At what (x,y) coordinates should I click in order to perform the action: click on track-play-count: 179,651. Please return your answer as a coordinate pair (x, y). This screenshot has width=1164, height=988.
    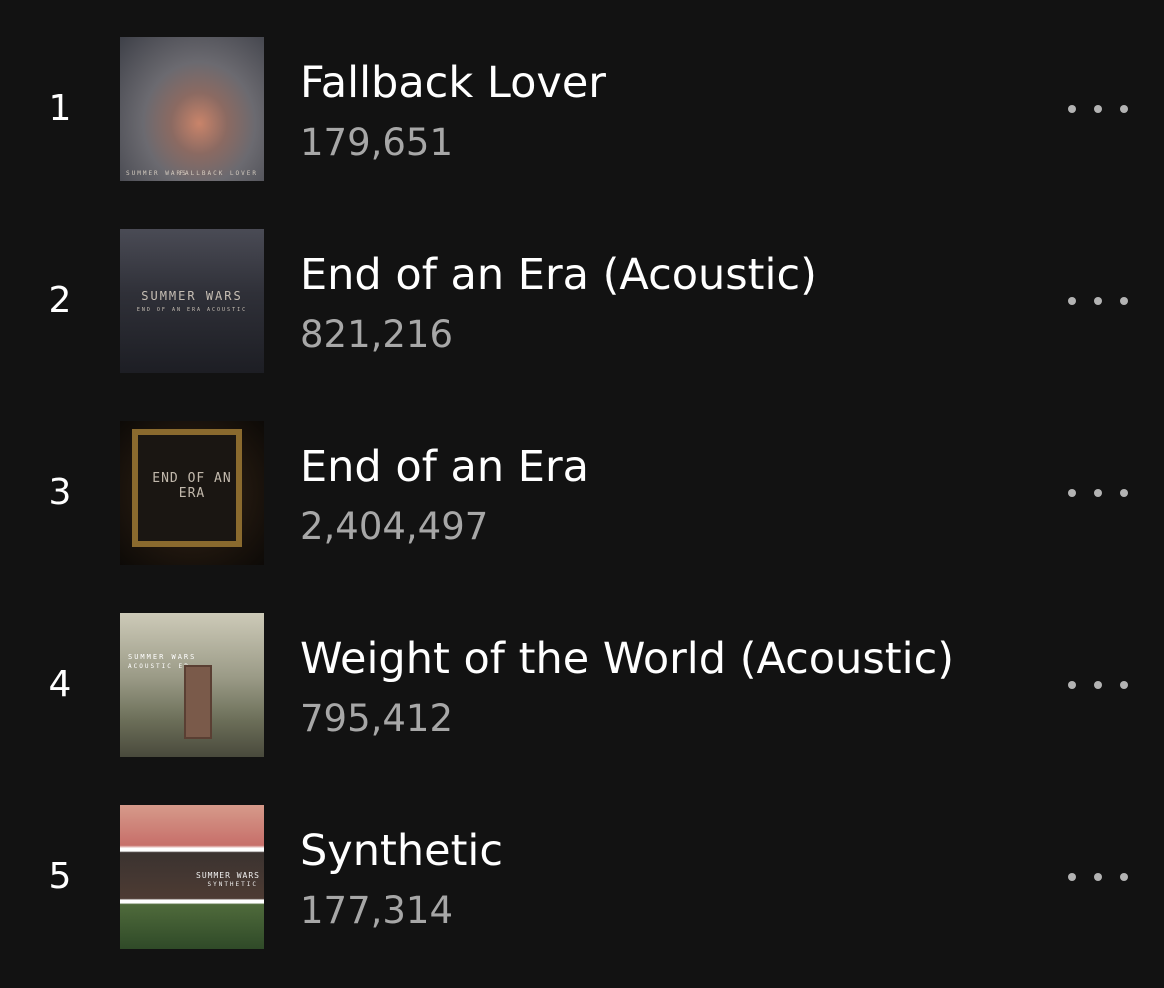
    Looking at the image, I should click on (377, 142).